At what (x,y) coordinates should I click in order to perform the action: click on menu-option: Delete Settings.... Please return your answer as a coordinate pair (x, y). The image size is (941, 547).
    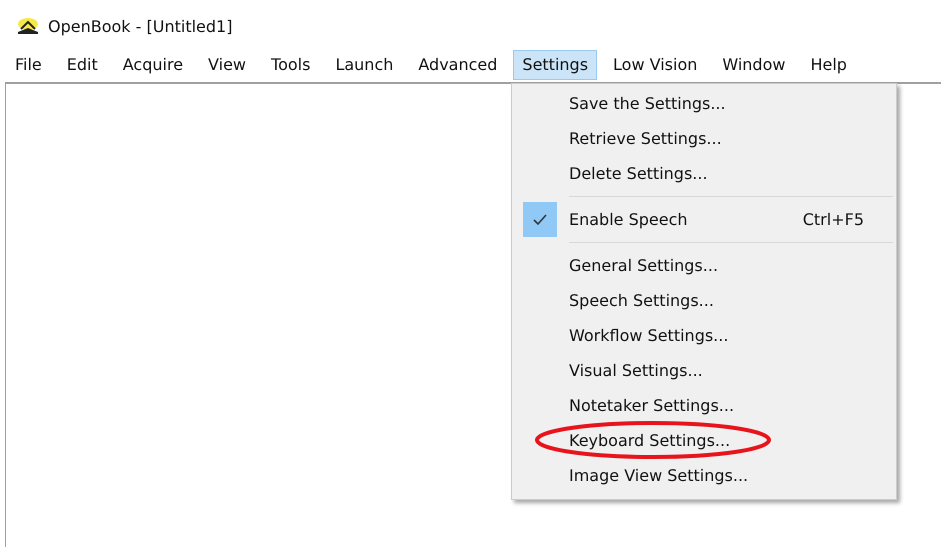
    Looking at the image, I should click on (638, 173).